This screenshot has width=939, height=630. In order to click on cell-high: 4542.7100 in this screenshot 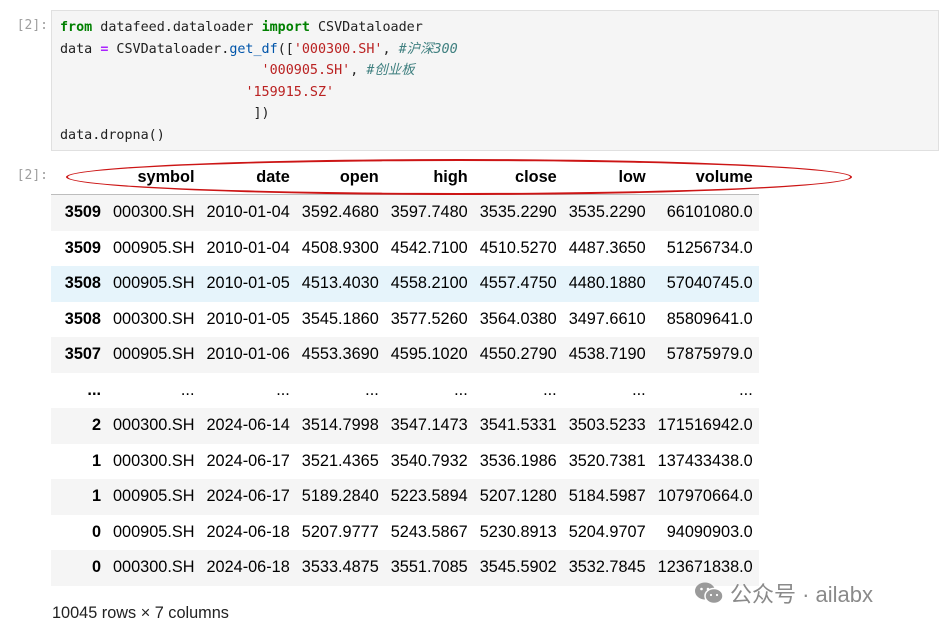, I will do `click(429, 247)`.